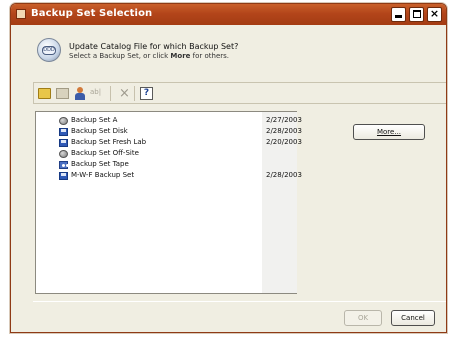 The width and height of the screenshot is (454, 337). I want to click on toolbar: ab| × ?, so click(239, 93).